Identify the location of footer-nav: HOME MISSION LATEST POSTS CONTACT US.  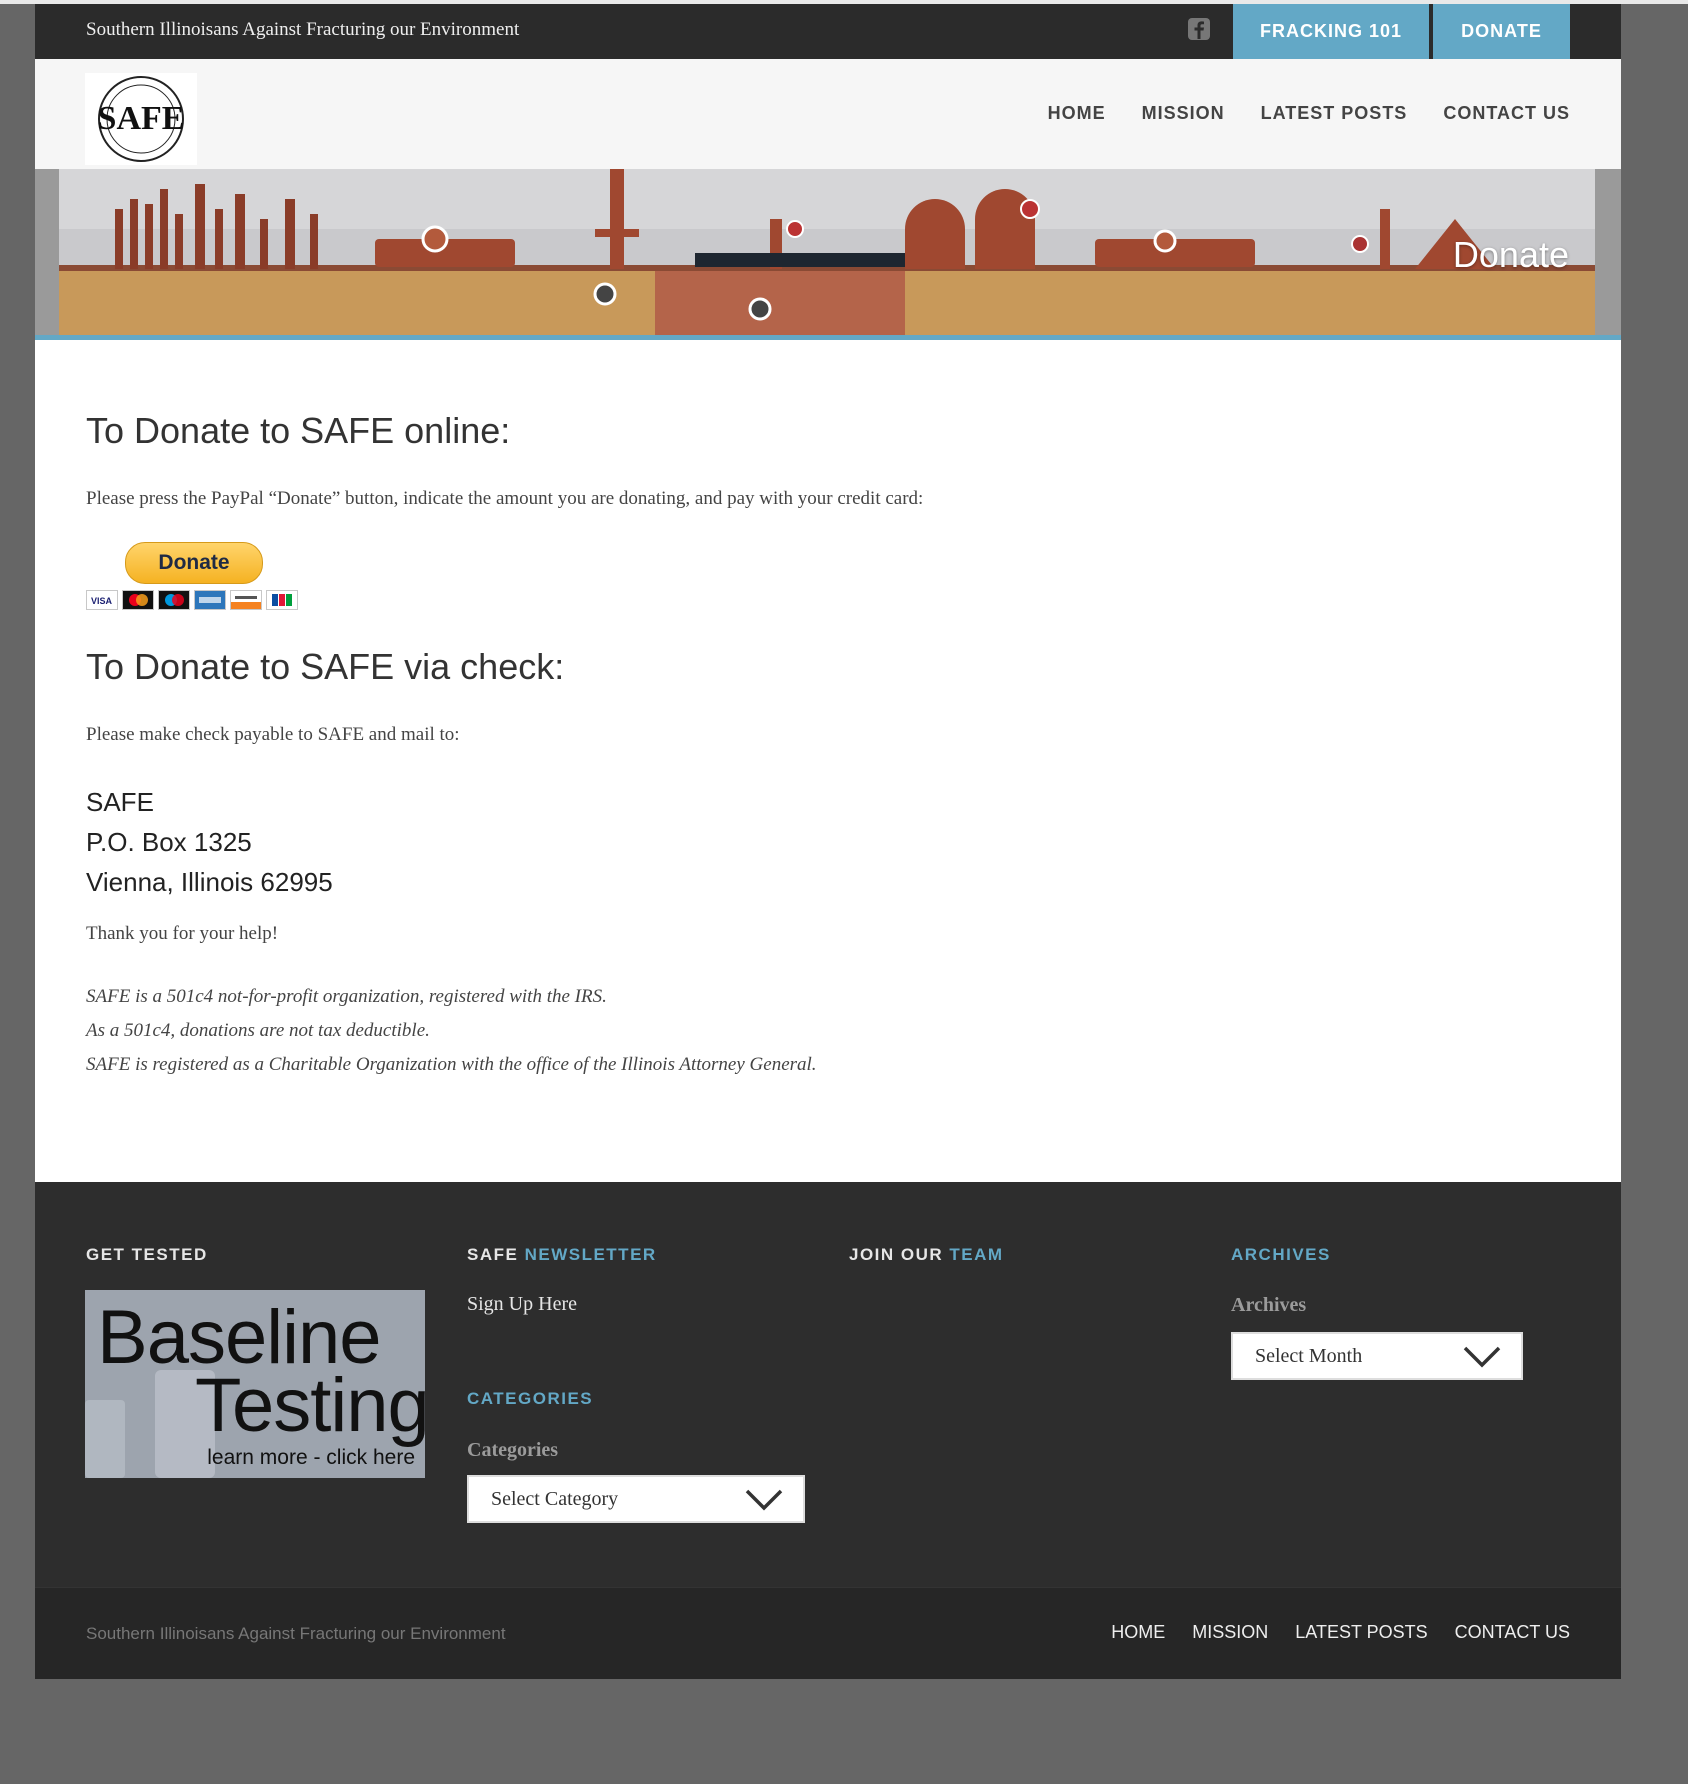
(1340, 1632).